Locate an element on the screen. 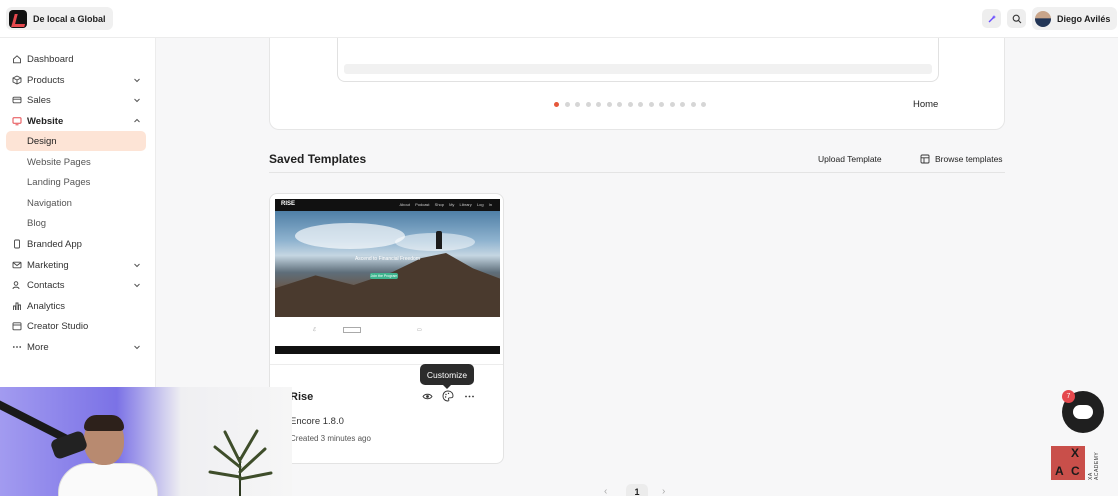  prev-page-icon: ‹ is located at coordinates (605, 491).